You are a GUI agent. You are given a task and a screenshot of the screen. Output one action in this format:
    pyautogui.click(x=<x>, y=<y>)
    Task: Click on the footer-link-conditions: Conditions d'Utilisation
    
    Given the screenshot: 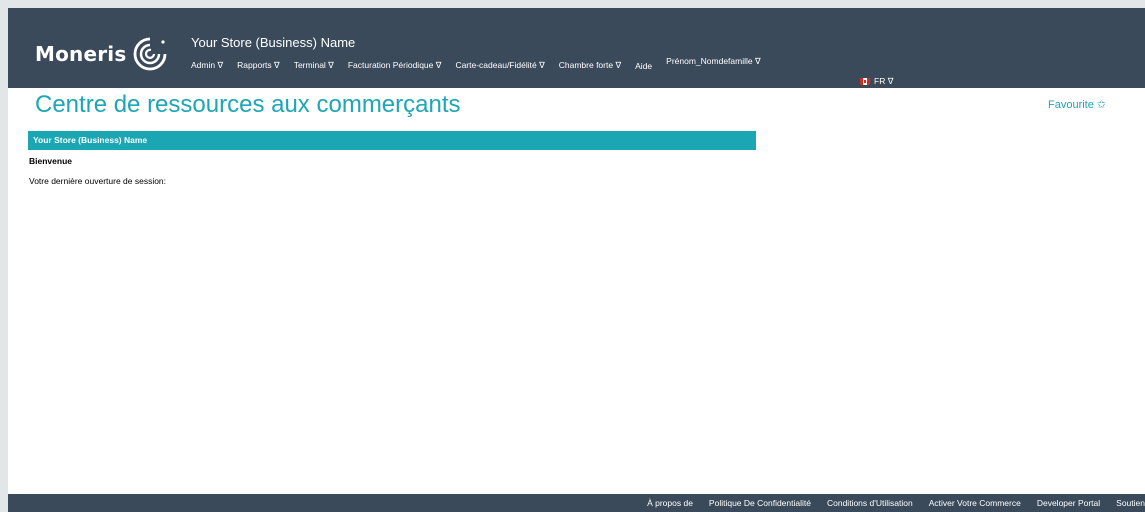 What is the action you would take?
    pyautogui.click(x=870, y=503)
    